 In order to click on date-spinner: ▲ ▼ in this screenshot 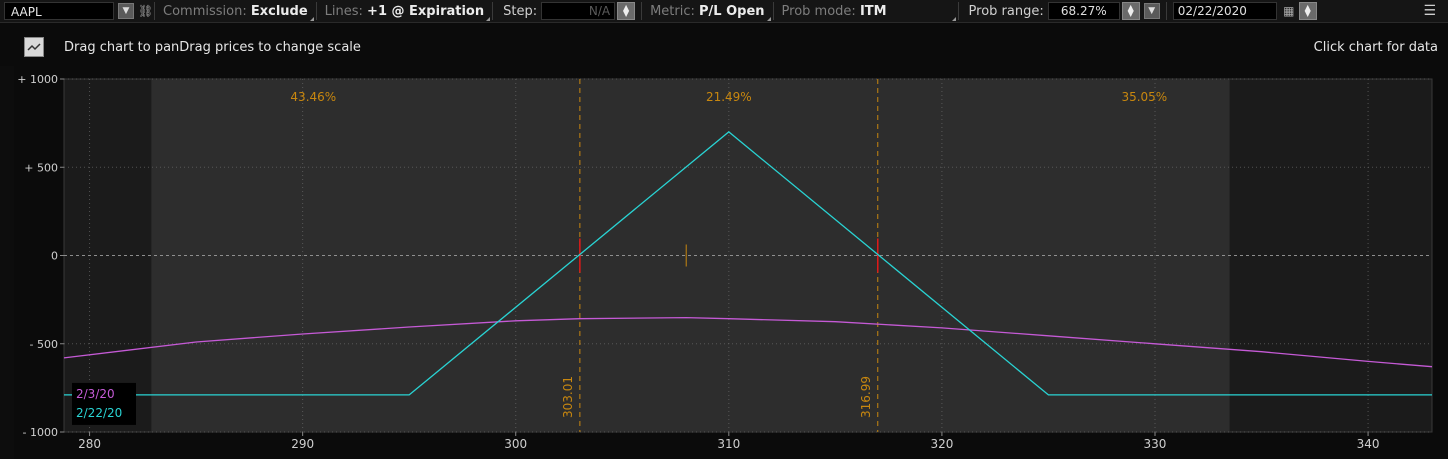, I will do `click(1307, 11)`.